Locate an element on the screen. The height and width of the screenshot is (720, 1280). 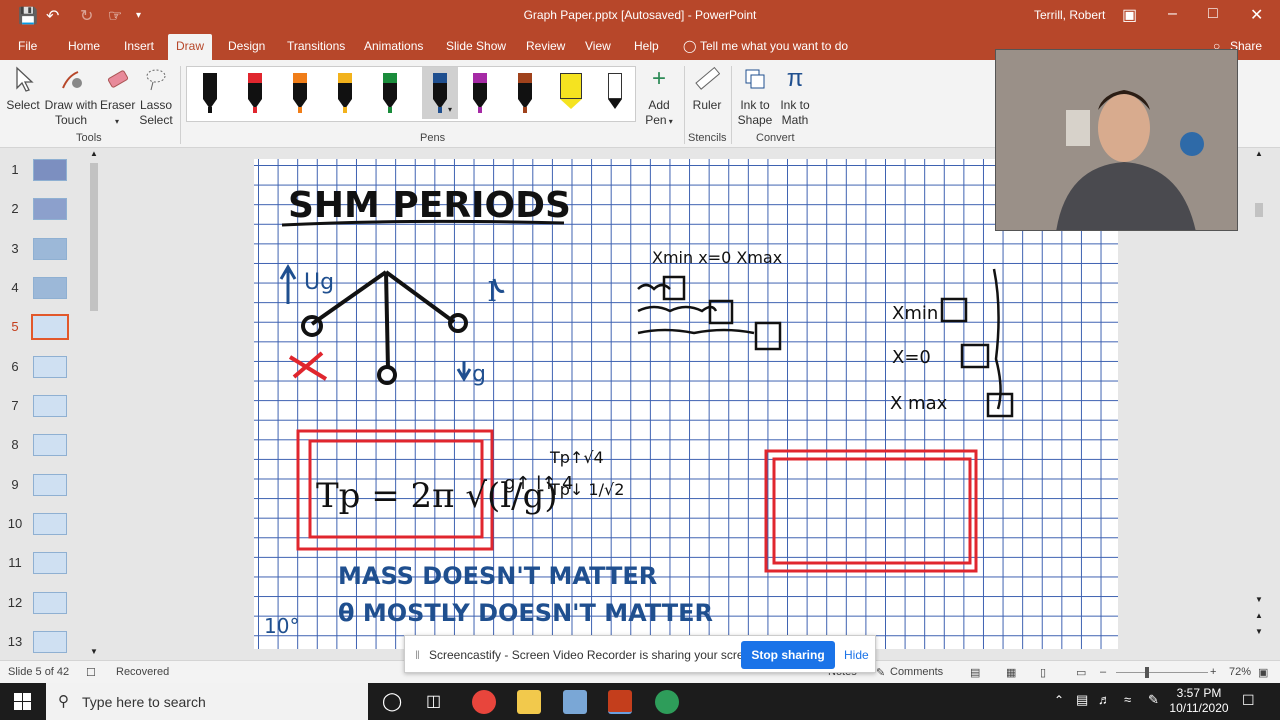
zoom-slider is located at coordinates (1162, 672).